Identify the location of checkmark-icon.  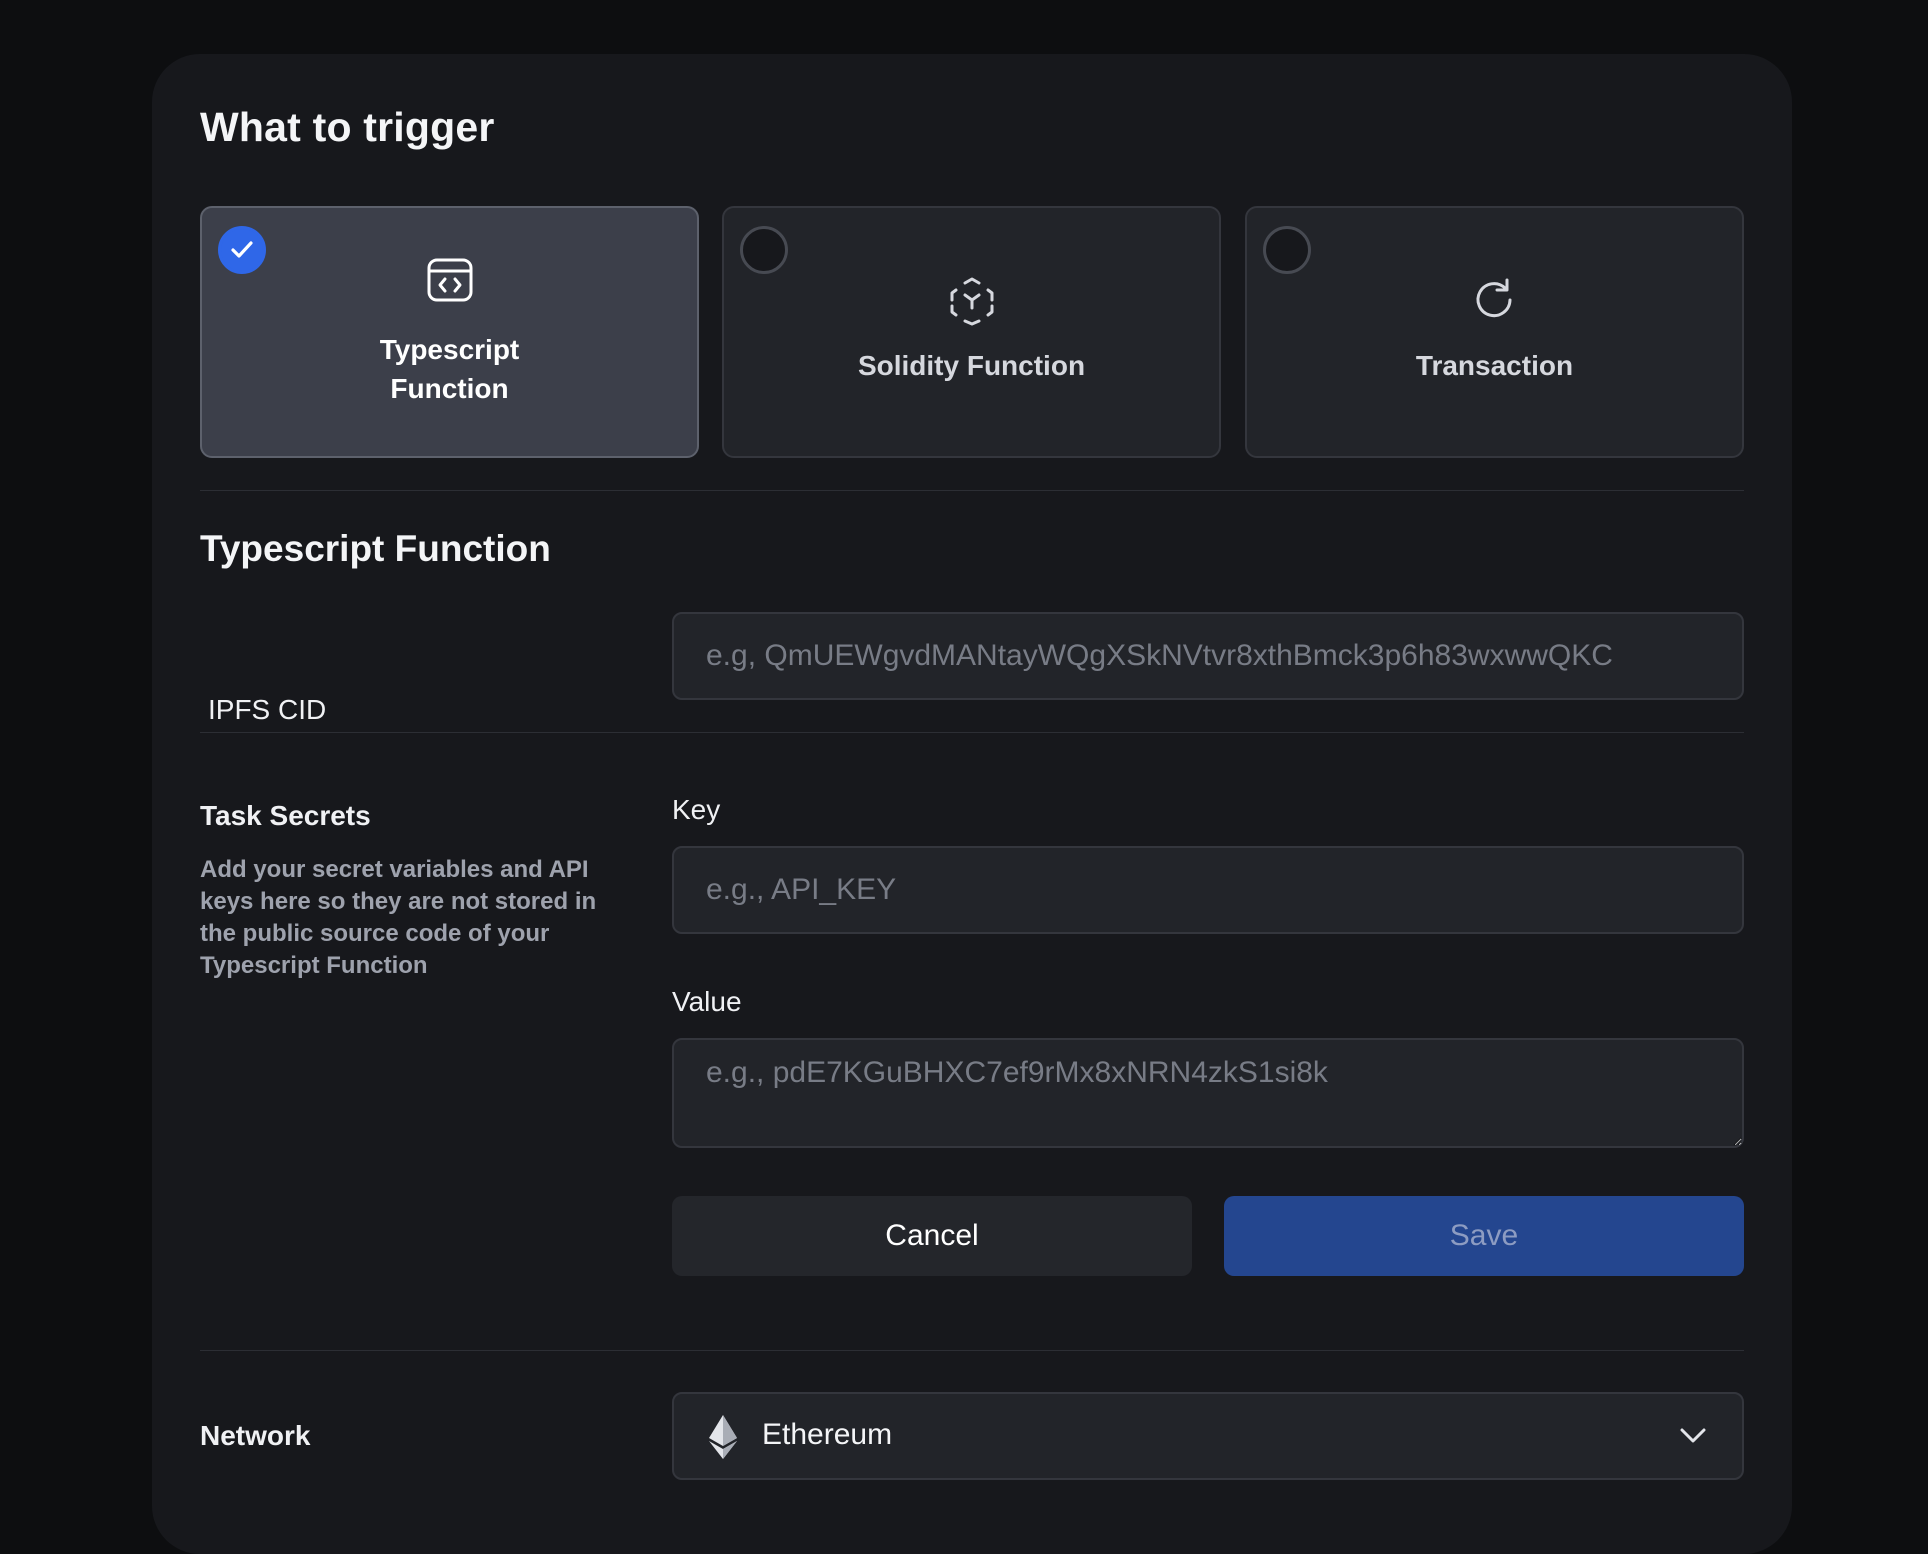
(242, 249).